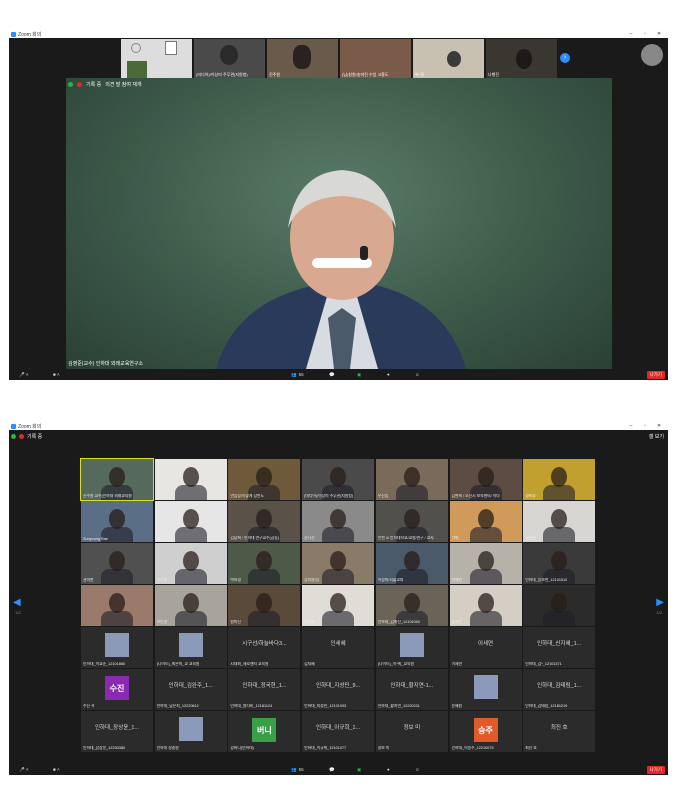 This screenshot has width=680, height=801. Describe the element at coordinates (565, 58) in the screenshot. I see `next-page-icon: ›` at that location.